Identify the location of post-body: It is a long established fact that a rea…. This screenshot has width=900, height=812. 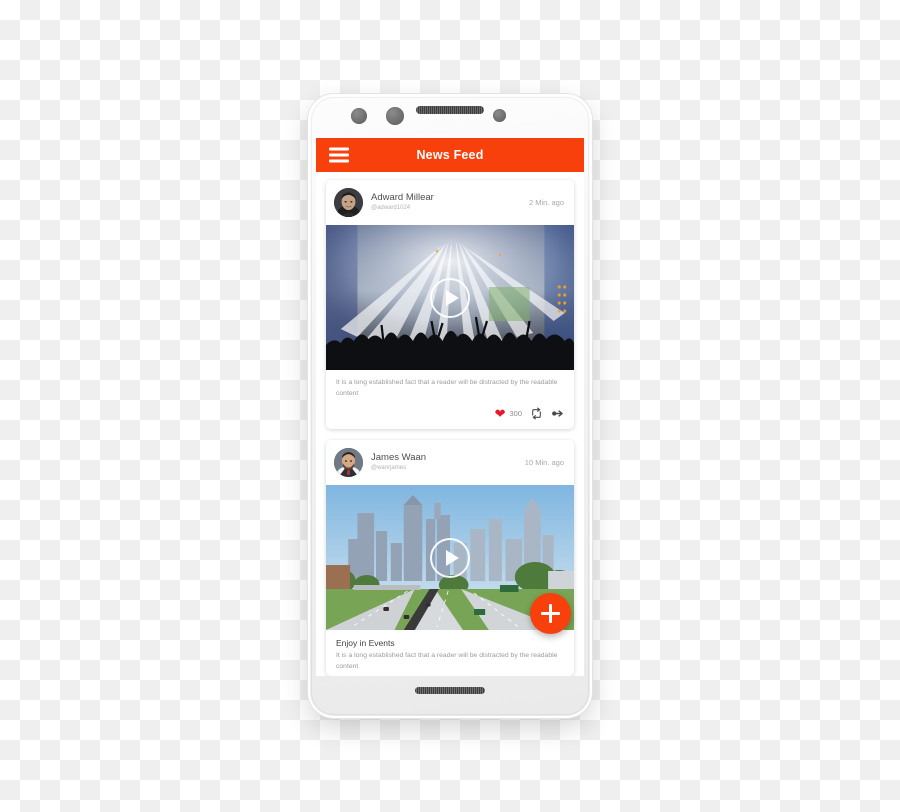
(450, 386).